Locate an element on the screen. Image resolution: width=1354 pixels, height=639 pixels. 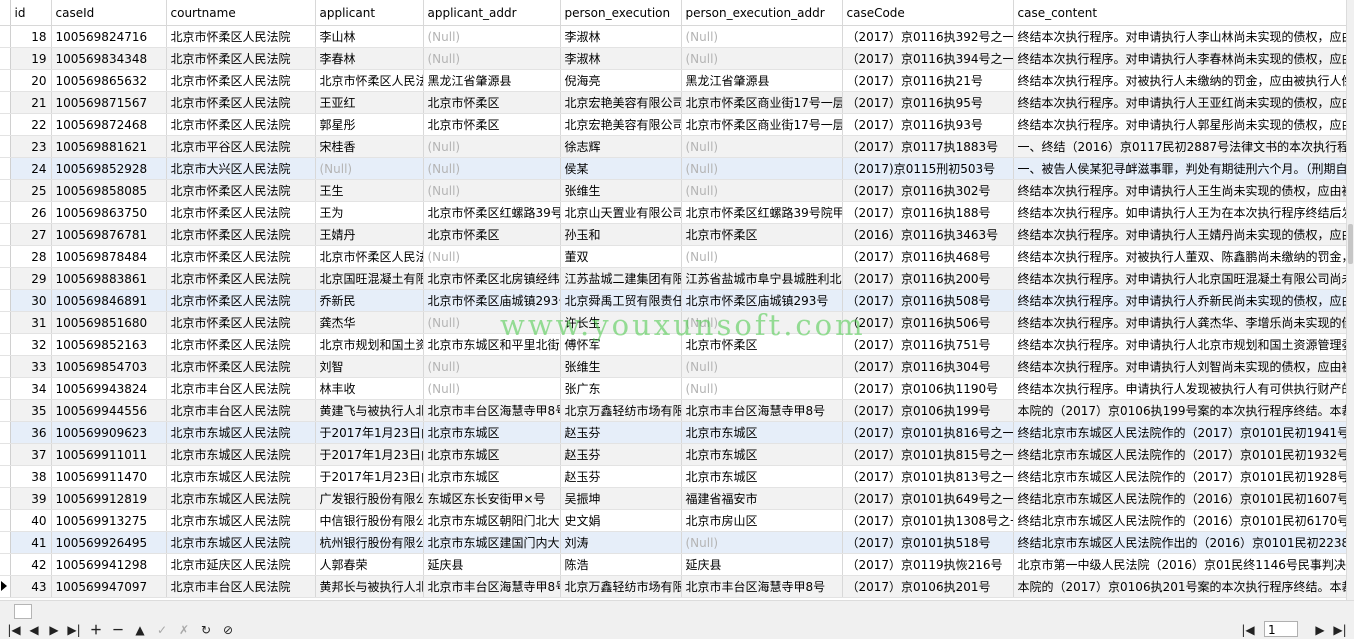
cell-case-content: 终结本次执行程序。对申请执行人李山林尚未实现的债权，应由 is located at coordinates (1180, 36).